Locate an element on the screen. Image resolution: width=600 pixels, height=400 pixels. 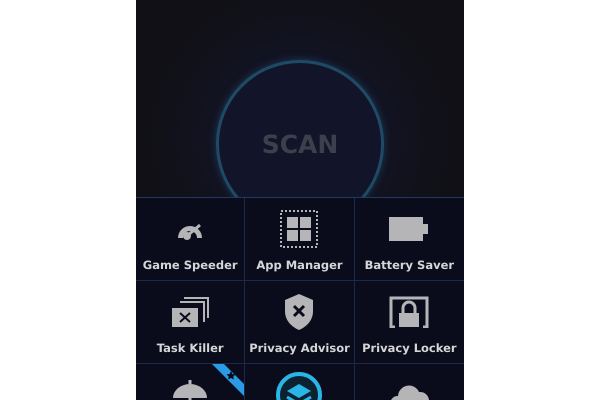
tool-tile: App Manager is located at coordinates (300, 239).